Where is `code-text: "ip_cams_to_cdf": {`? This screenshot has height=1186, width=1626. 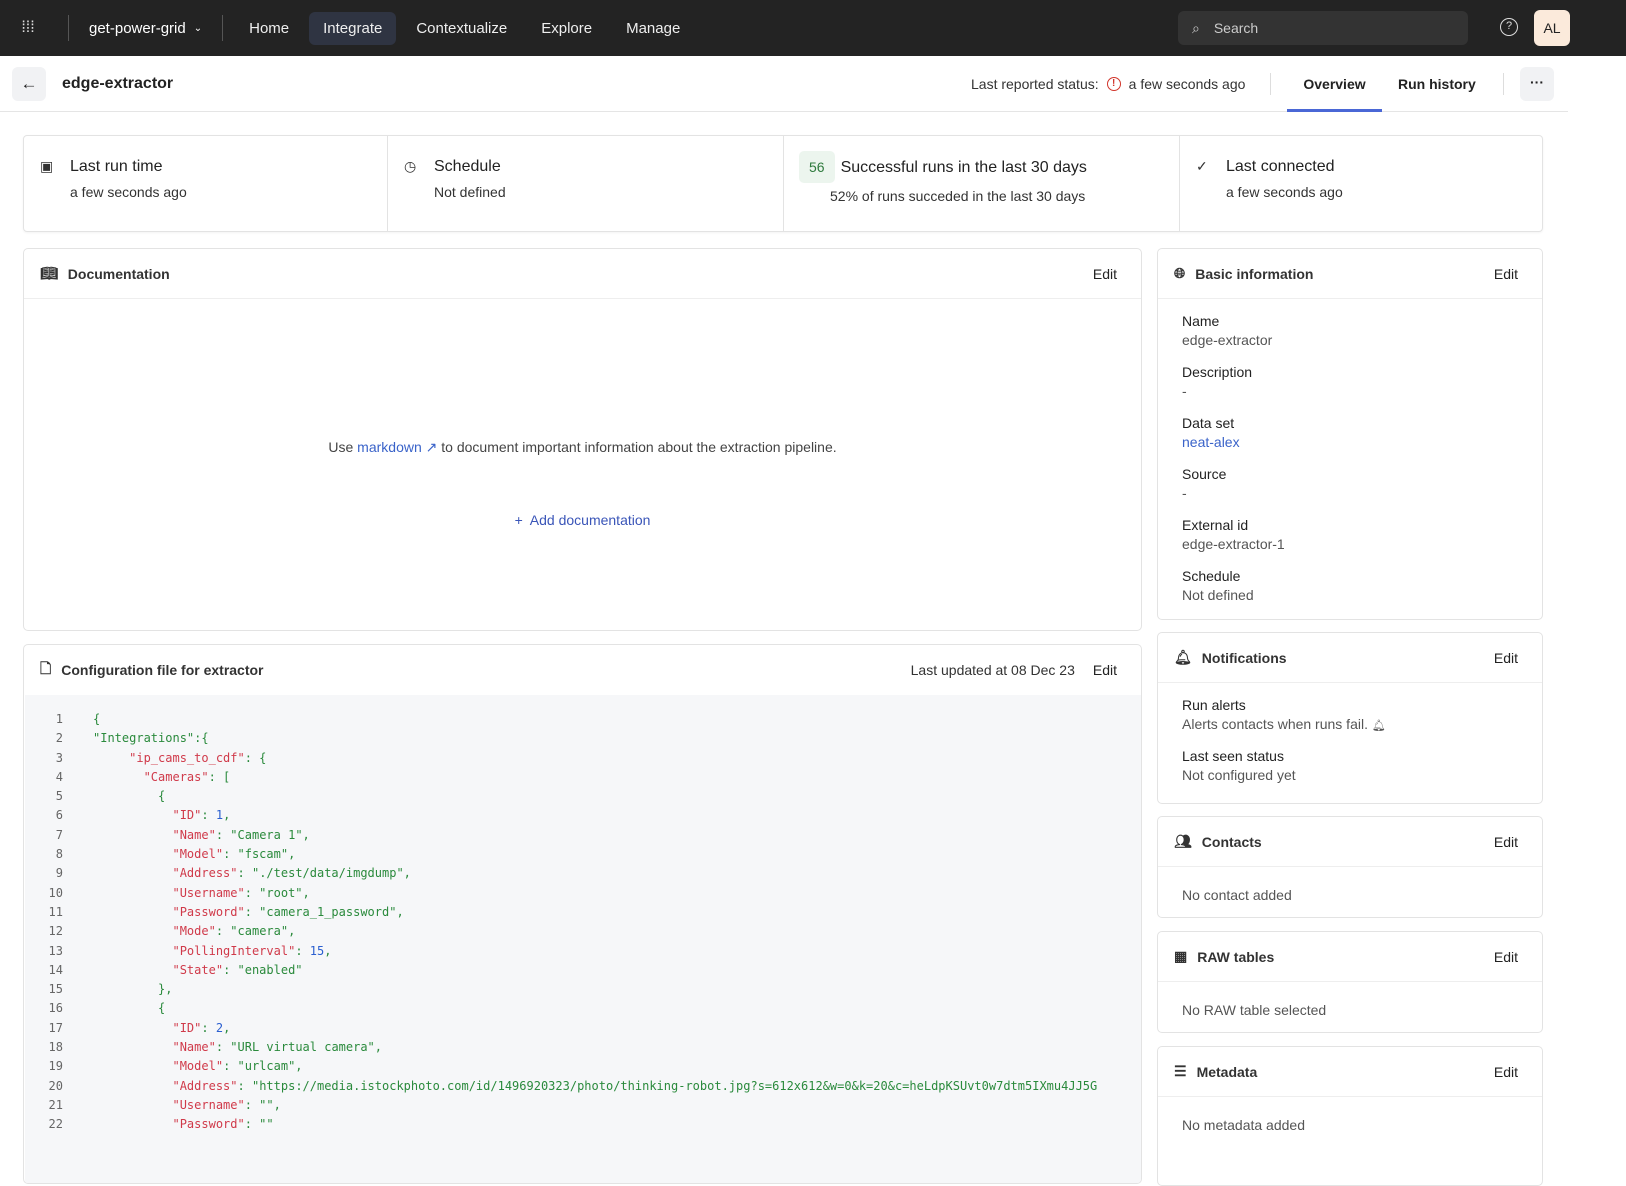 code-text: "ip_cams_to_cdf": { is located at coordinates (179, 760).